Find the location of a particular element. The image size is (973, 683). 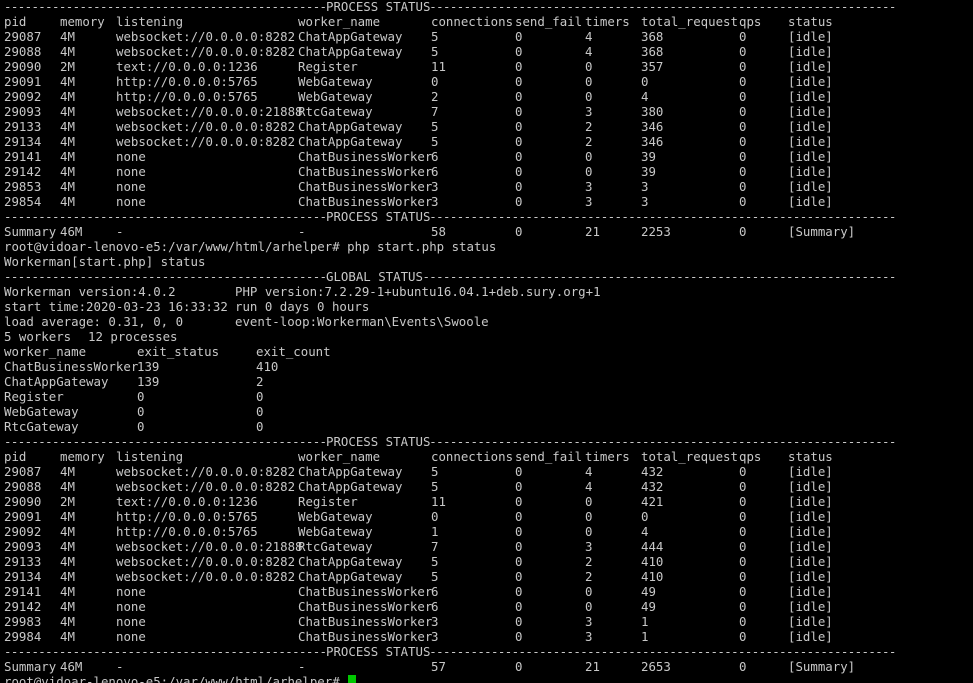

total-request: 39 is located at coordinates (648, 172).